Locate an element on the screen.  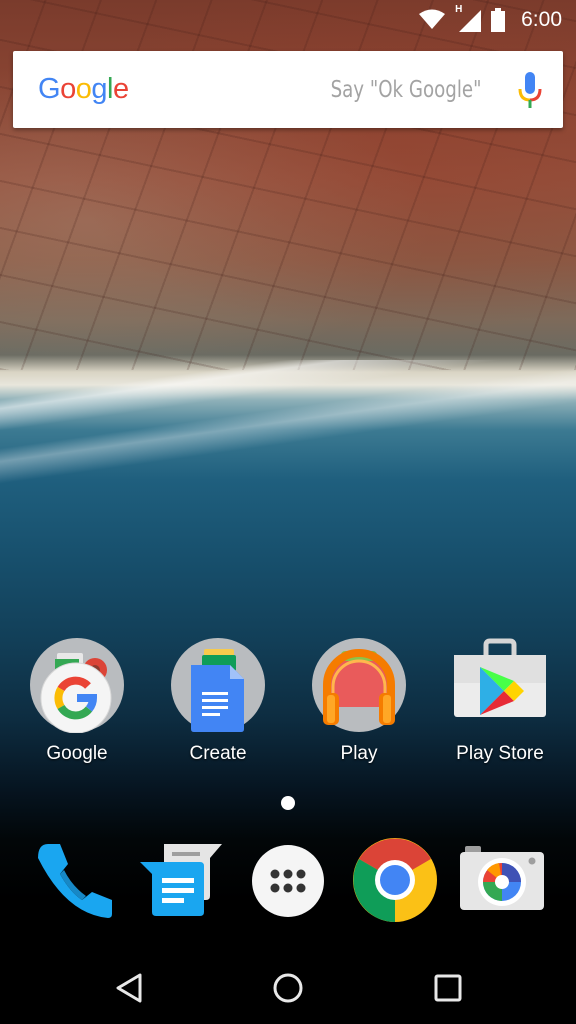
home-icon is located at coordinates (288, 988).